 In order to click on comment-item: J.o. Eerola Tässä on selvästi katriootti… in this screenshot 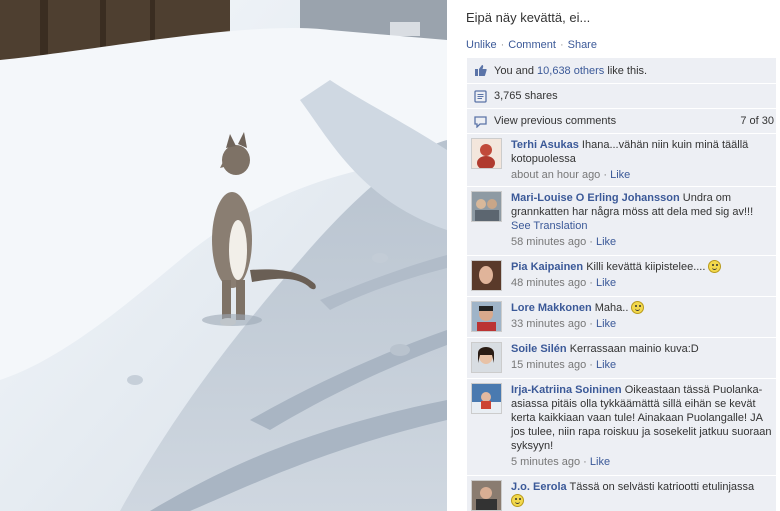, I will do `click(621, 493)`.